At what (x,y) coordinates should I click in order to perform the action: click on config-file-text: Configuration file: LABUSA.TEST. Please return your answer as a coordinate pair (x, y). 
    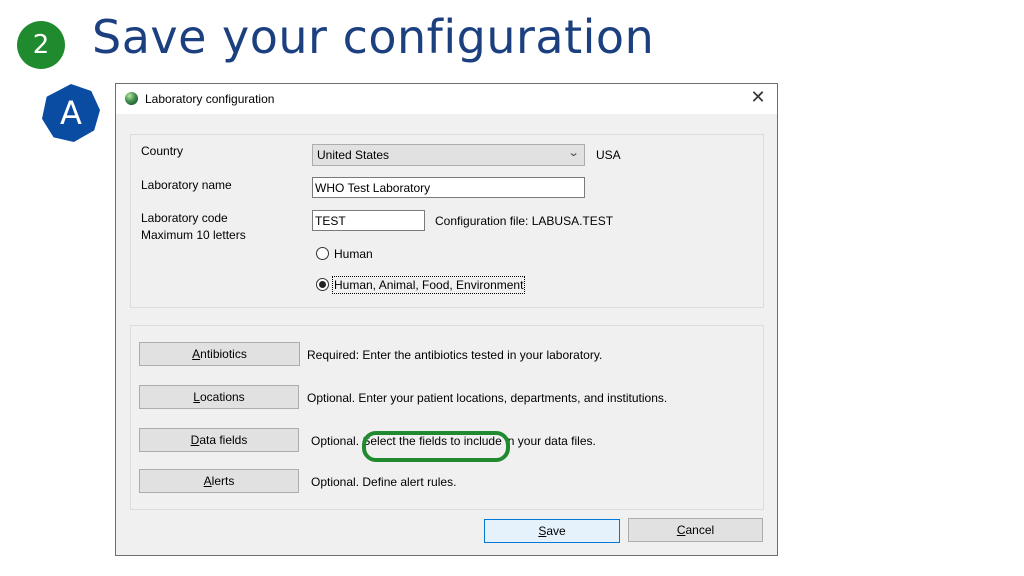
    Looking at the image, I should click on (524, 221).